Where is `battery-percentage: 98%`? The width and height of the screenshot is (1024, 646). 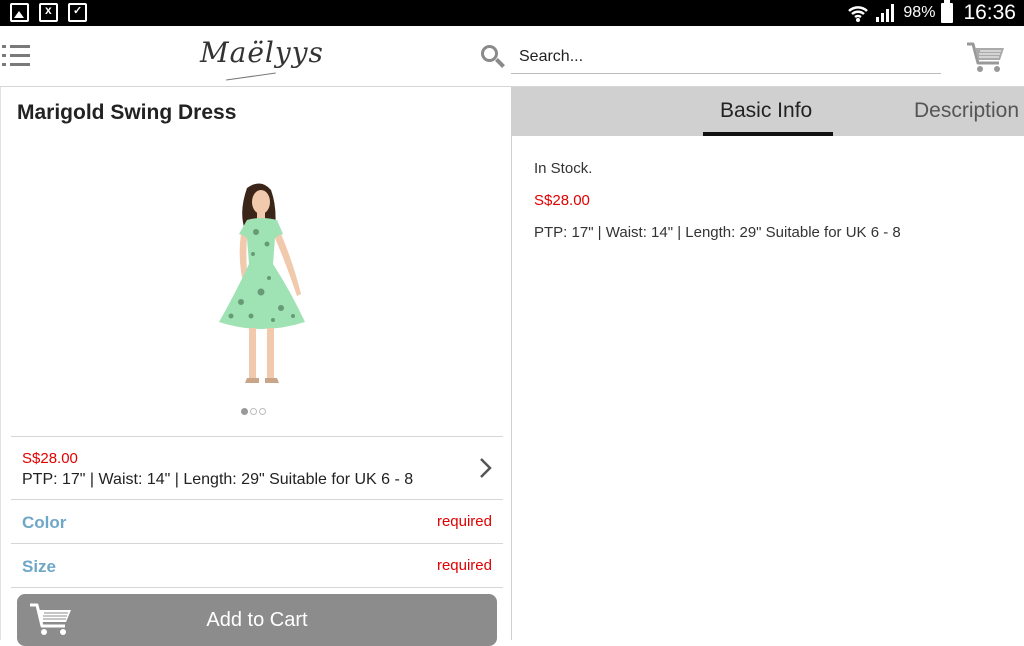 battery-percentage: 98% is located at coordinates (919, 12).